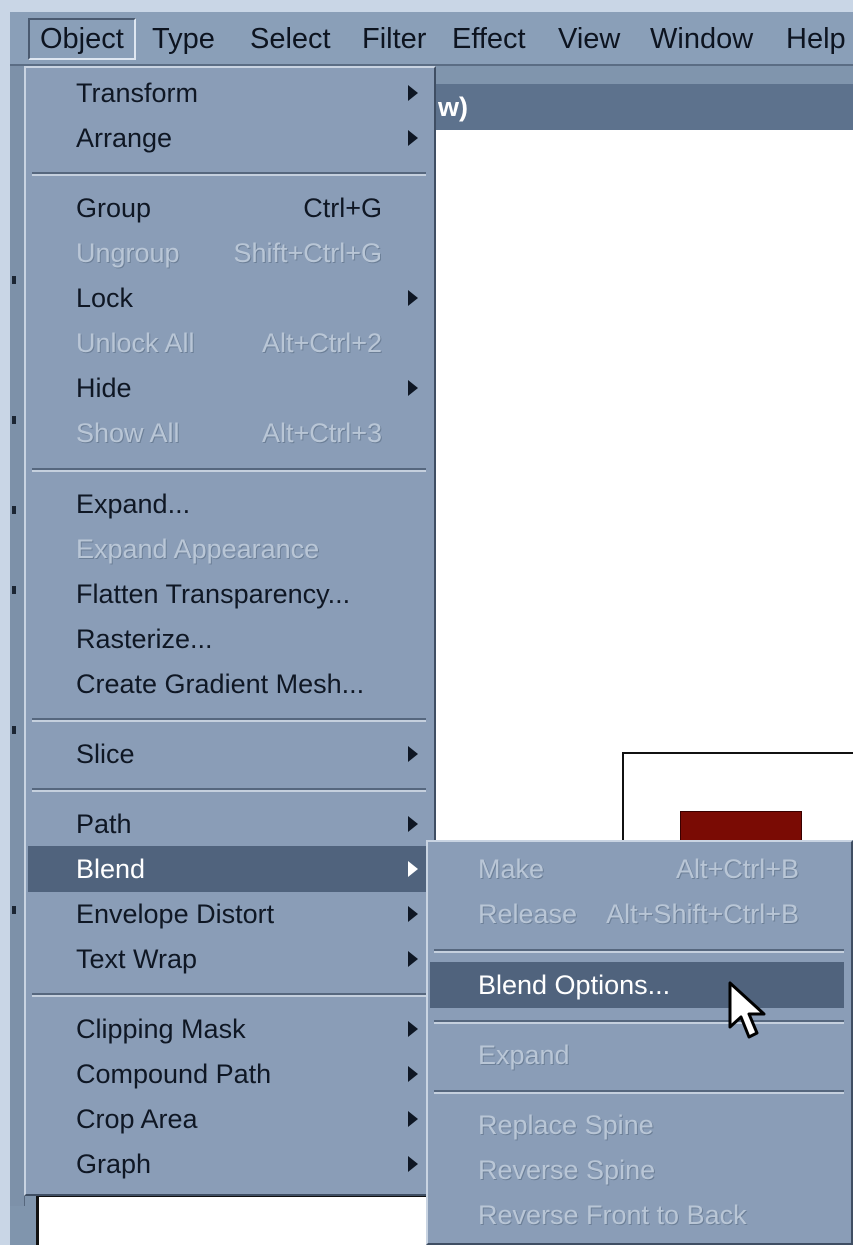 The image size is (853, 1245). I want to click on menu-item-release: Release Alt+Shift+Ctrl+B, so click(639, 914).